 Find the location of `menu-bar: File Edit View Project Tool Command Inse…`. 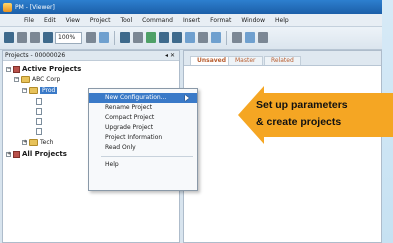

menu-bar: File Edit View Project Tool Command Inse… is located at coordinates (191, 20).